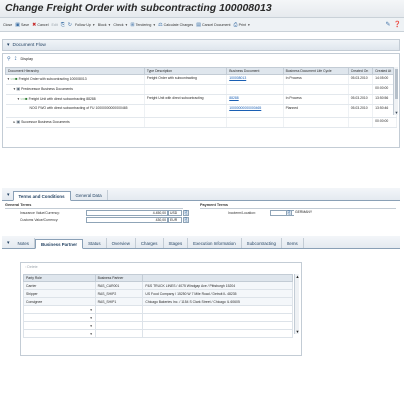 Image resolution: width=404 pixels, height=397 pixels. I want to click on customs-currency-field: EUR, so click(175, 220).